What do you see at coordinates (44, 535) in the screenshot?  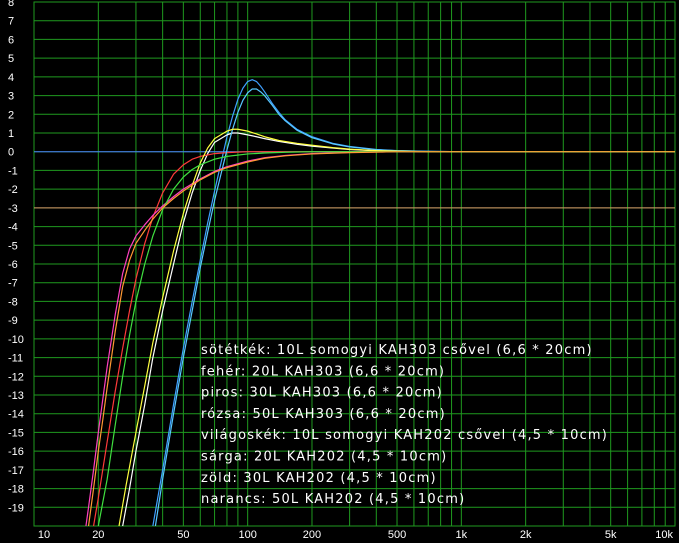 I see `x-tick-label: 10` at bounding box center [44, 535].